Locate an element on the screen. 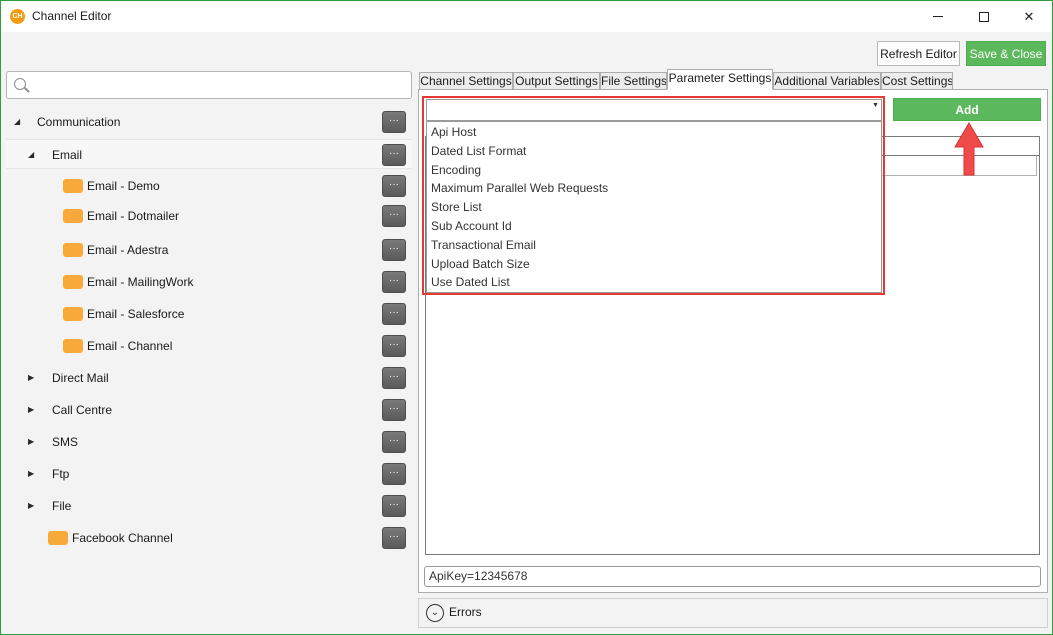 The image size is (1053, 635). tab-cost-settings: Cost Settings is located at coordinates (917, 81).